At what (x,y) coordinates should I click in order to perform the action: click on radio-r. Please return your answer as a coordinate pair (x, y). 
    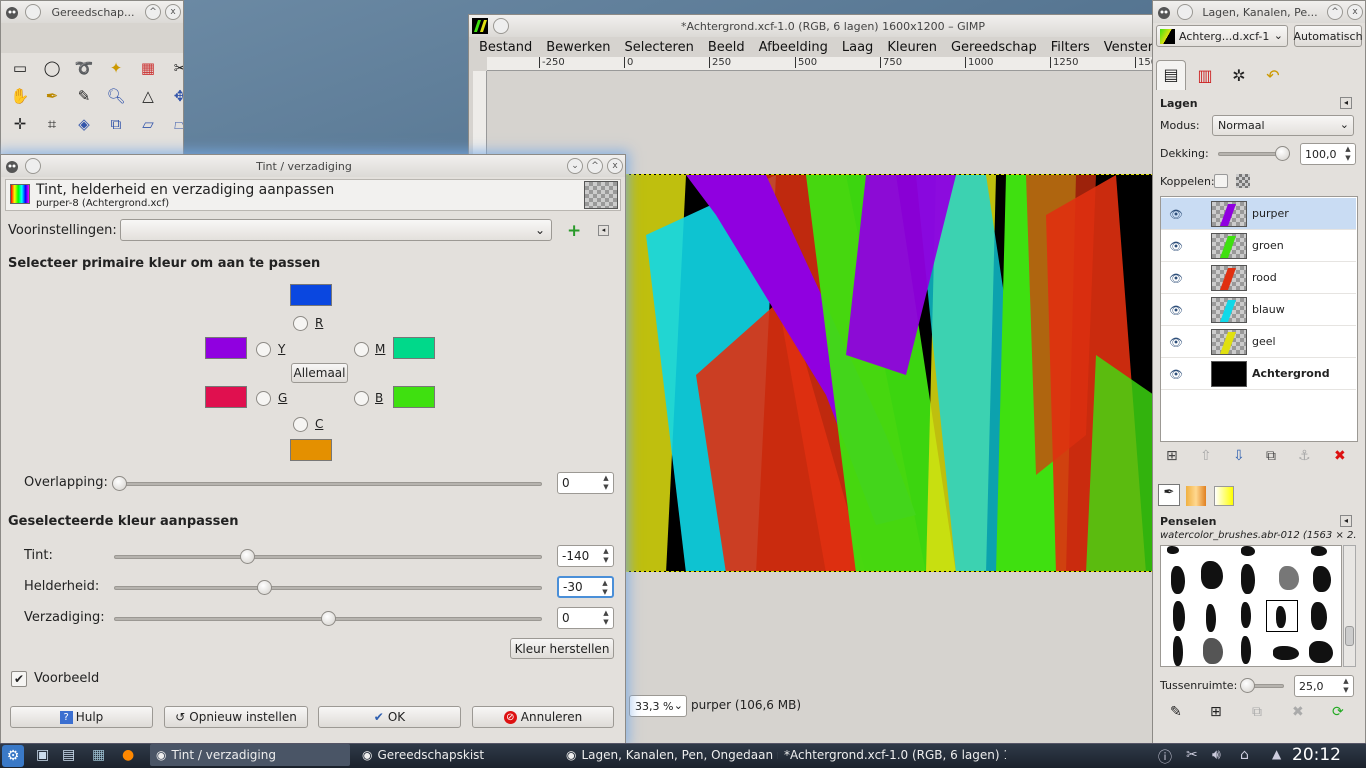
    Looking at the image, I should click on (300, 323).